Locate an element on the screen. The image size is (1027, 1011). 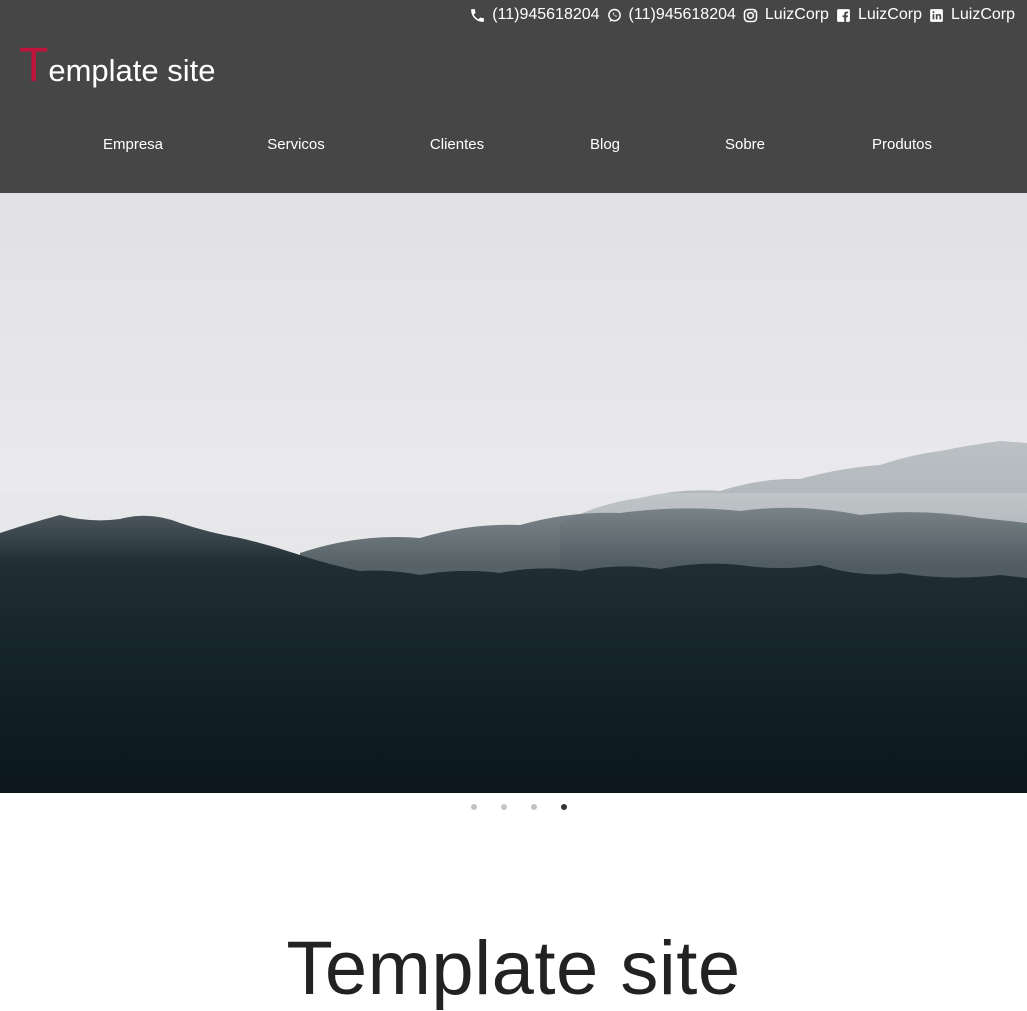
phone-number: (11)945618204 is located at coordinates (546, 14).